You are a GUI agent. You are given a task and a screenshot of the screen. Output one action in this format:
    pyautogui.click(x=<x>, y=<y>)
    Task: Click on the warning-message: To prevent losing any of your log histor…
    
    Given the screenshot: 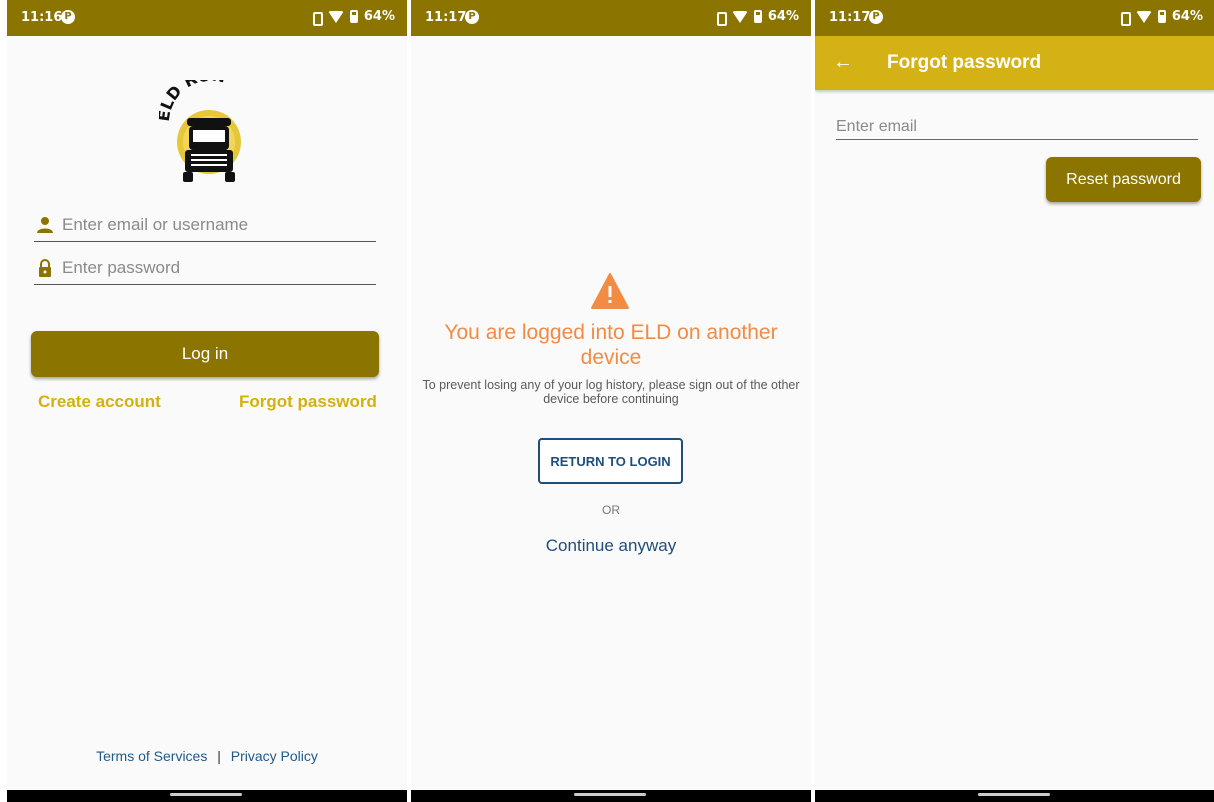 What is the action you would take?
    pyautogui.click(x=611, y=392)
    